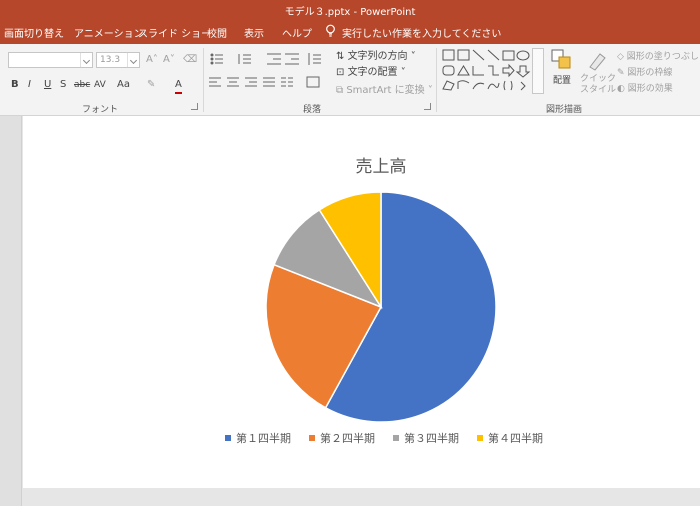  I want to click on paragraph-dialog-launcher, so click(427, 106).